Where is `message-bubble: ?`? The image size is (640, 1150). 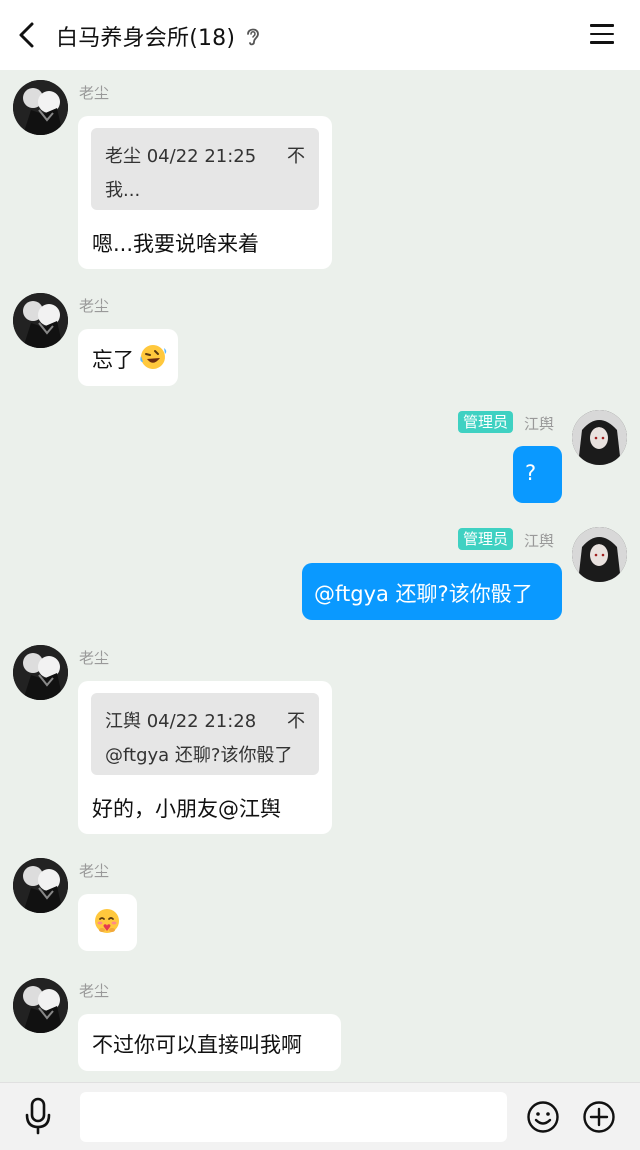 message-bubble: ? is located at coordinates (537, 474).